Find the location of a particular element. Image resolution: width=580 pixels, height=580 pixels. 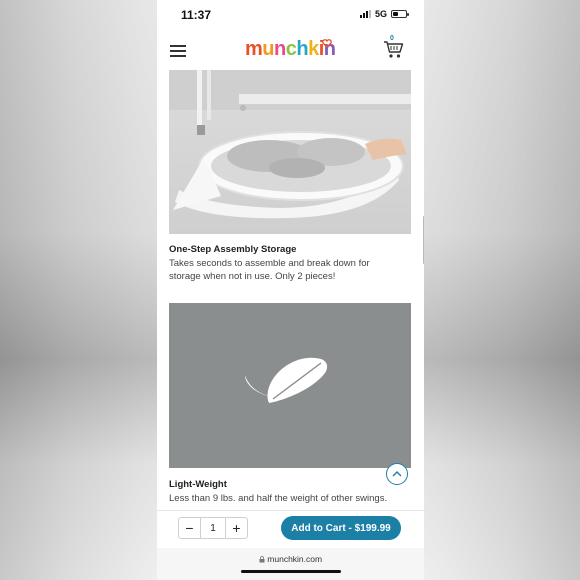

quantity-stepper: − 1 + is located at coordinates (213, 528).